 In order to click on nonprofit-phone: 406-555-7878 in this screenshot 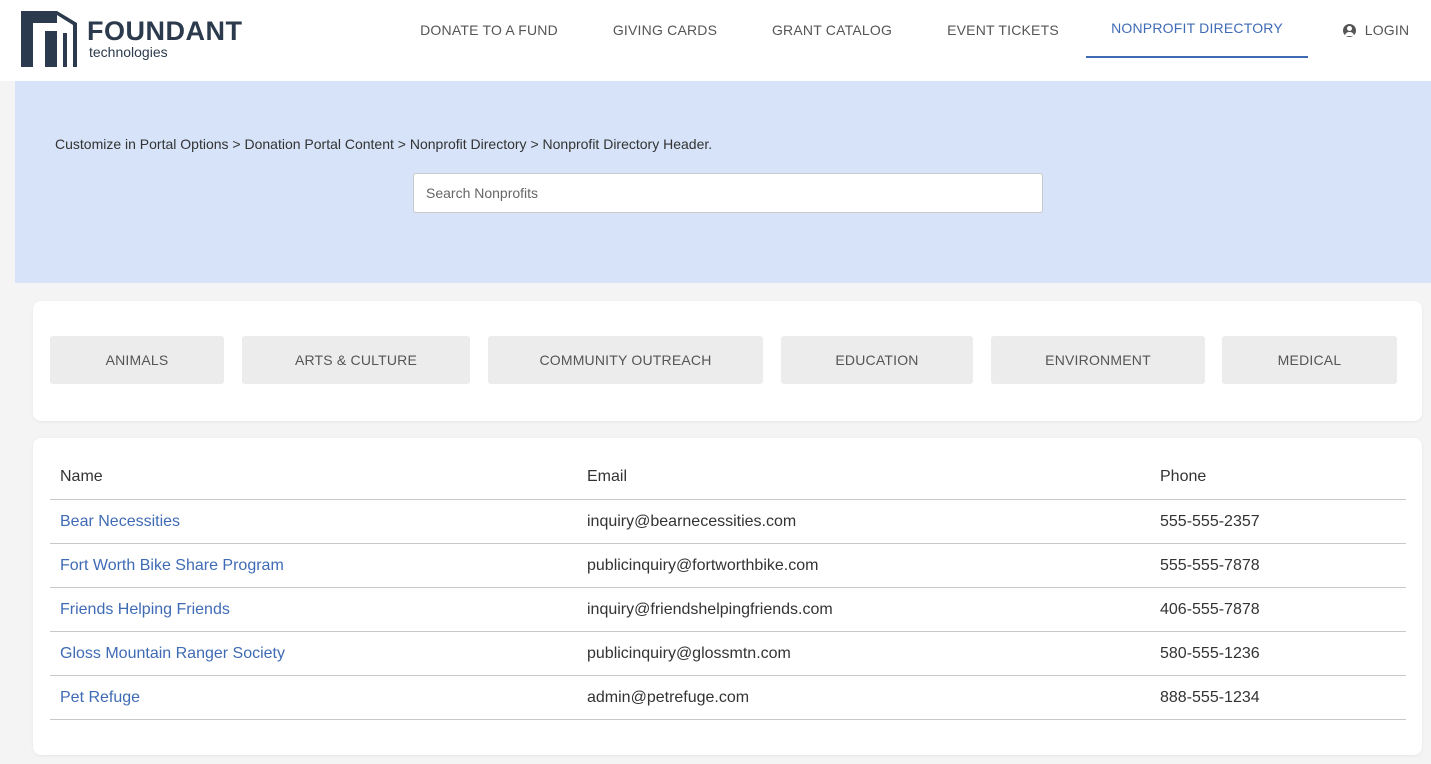, I will do `click(1210, 609)`.